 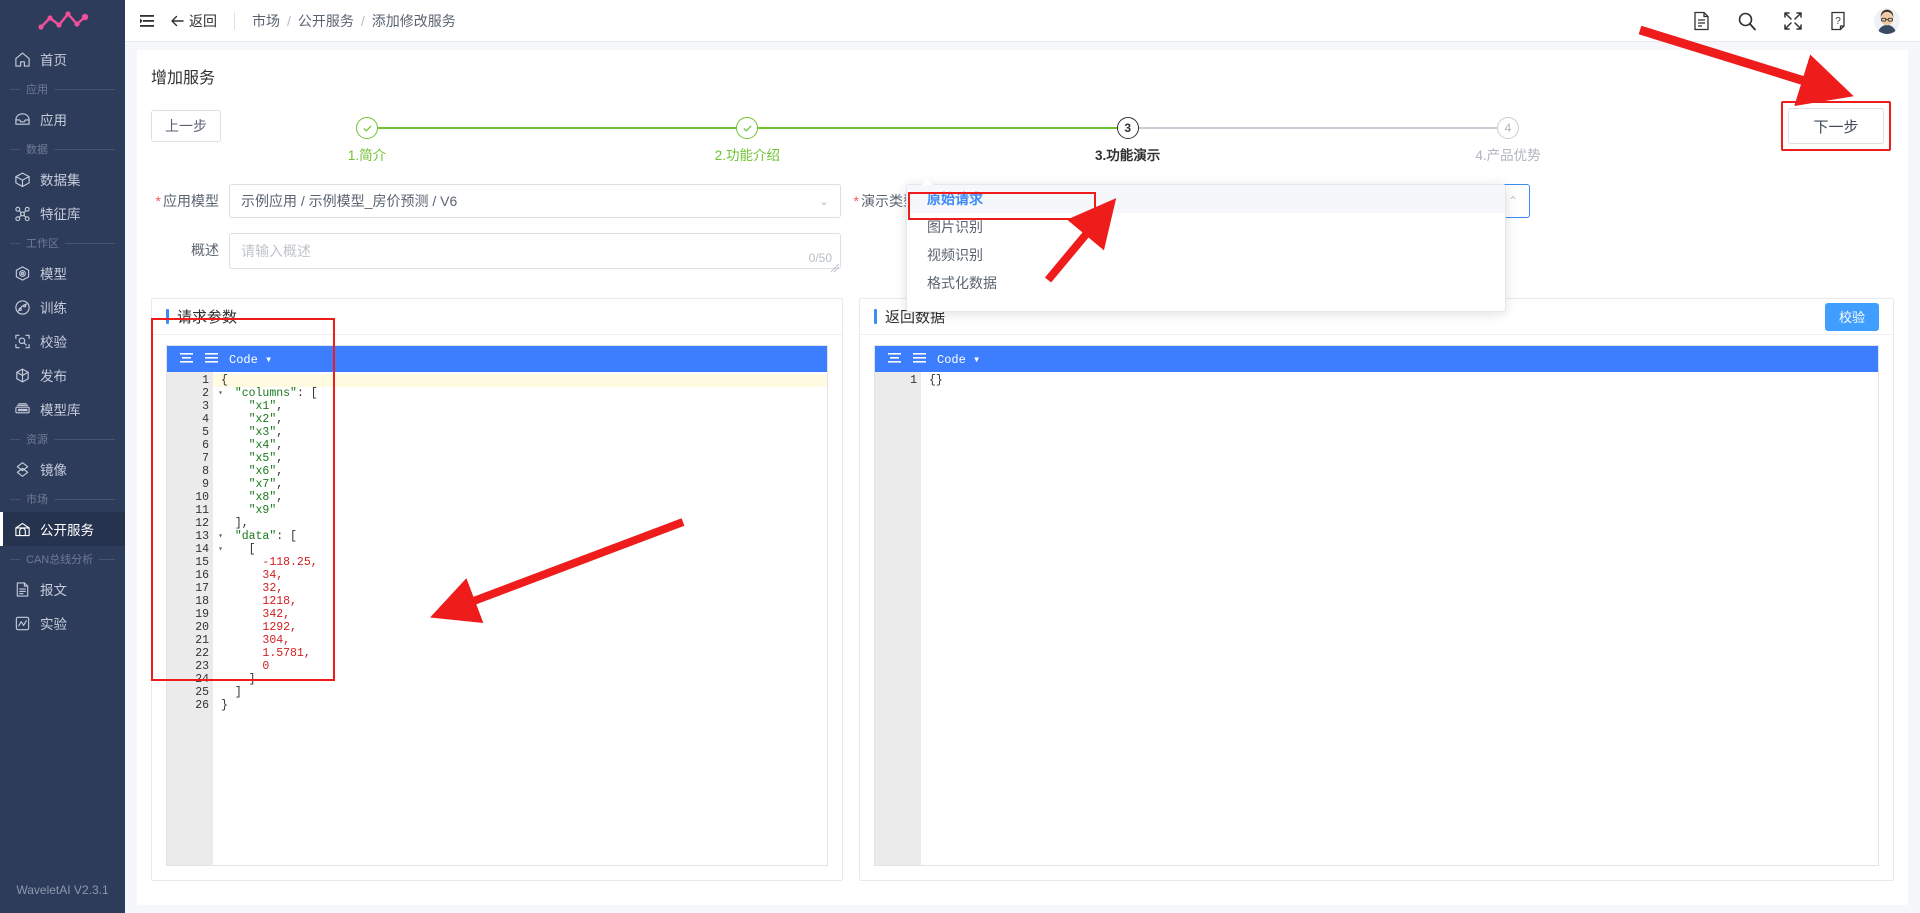 I want to click on response-editor-mode: Code ▾, so click(x=958, y=359).